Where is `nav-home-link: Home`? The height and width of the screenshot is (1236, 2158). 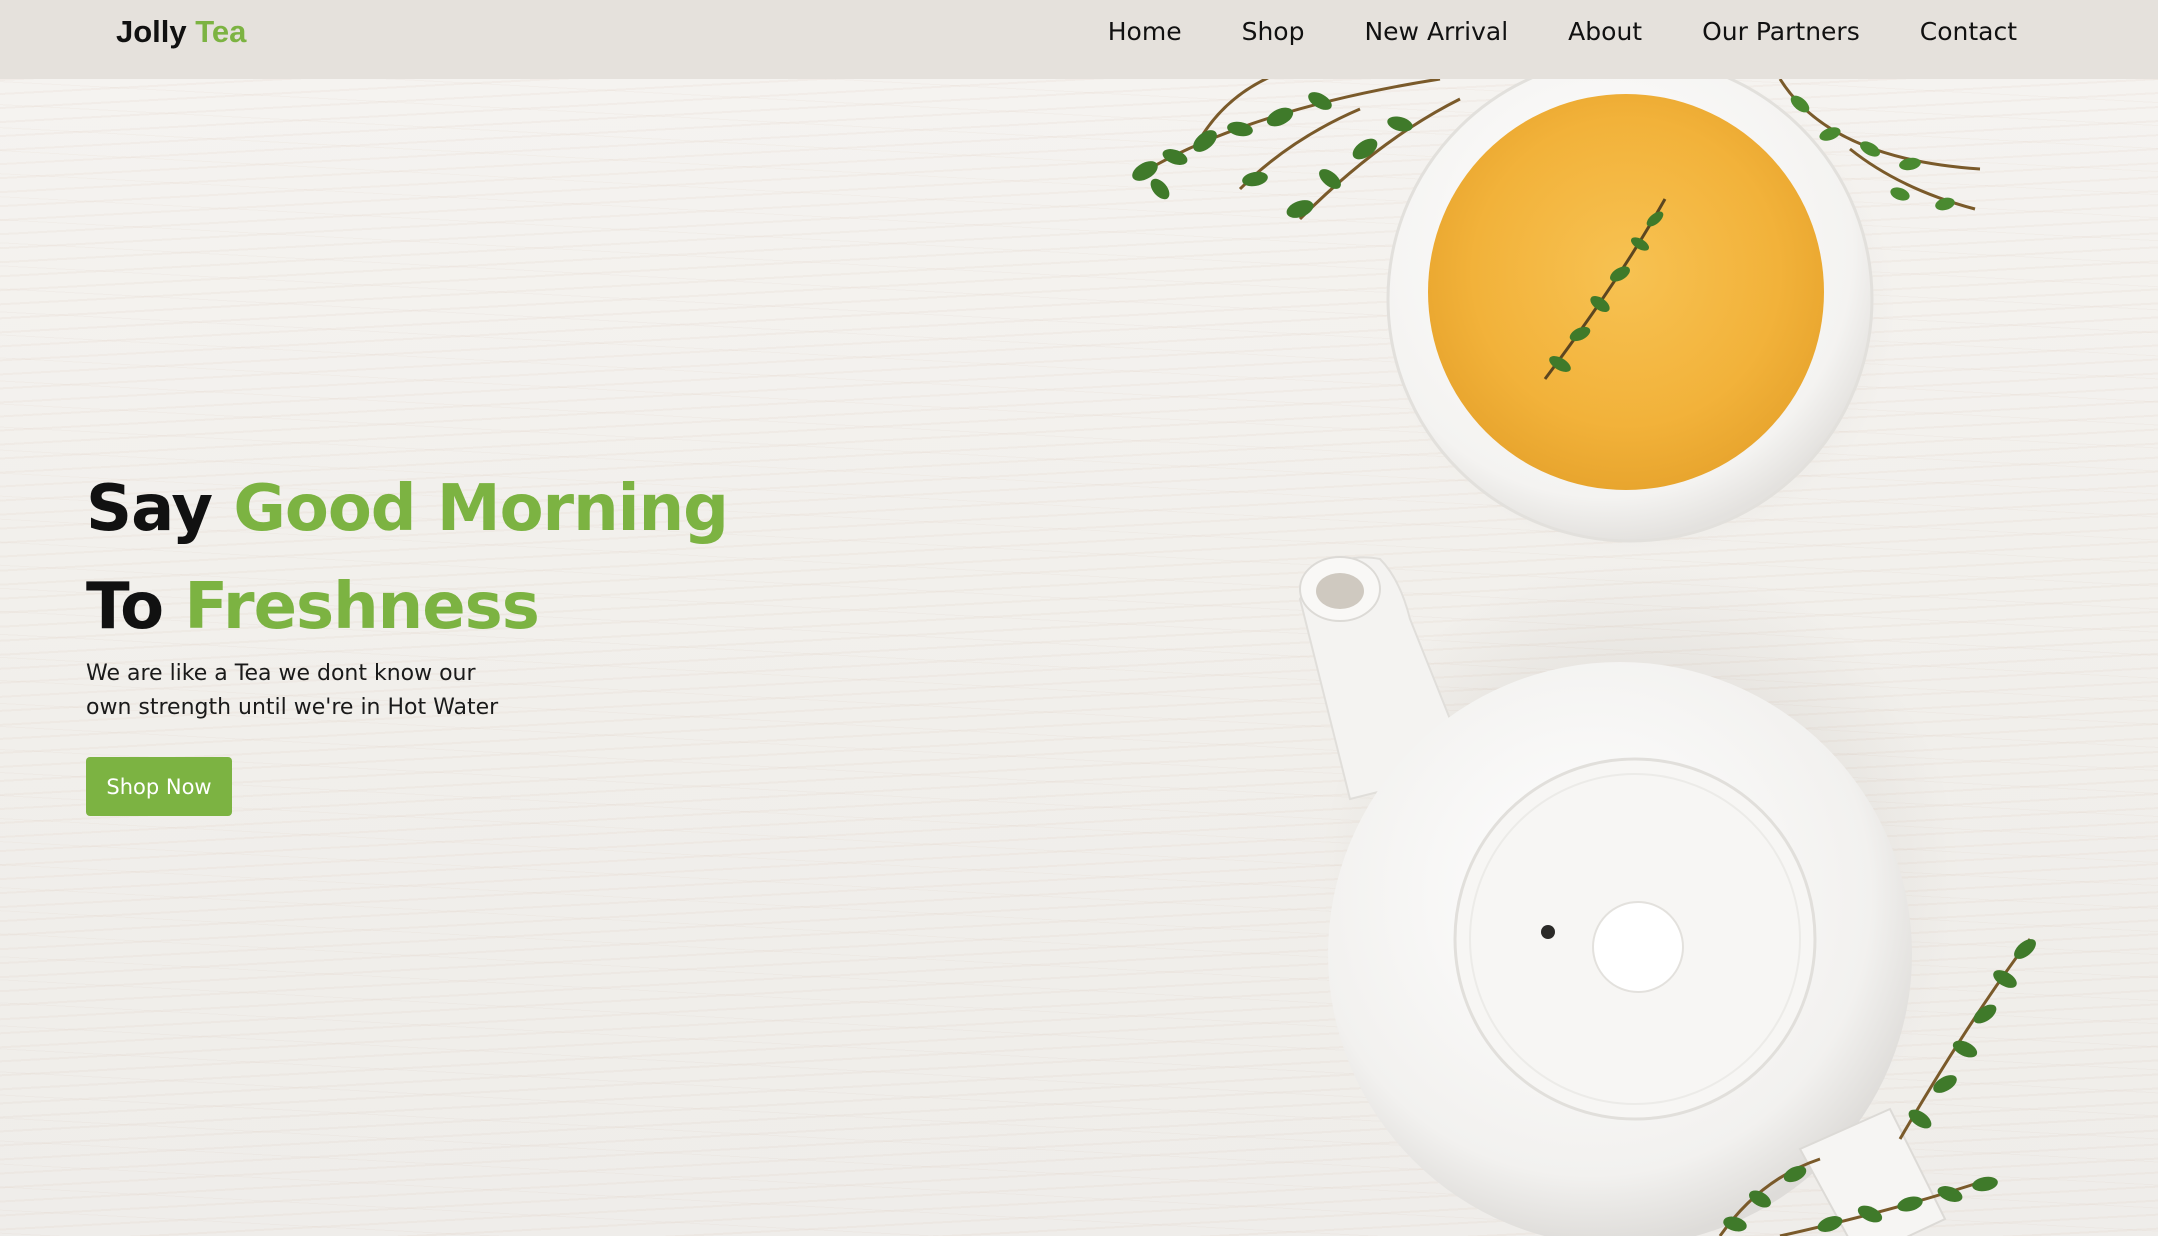
nav-home-link: Home is located at coordinates (1145, 32).